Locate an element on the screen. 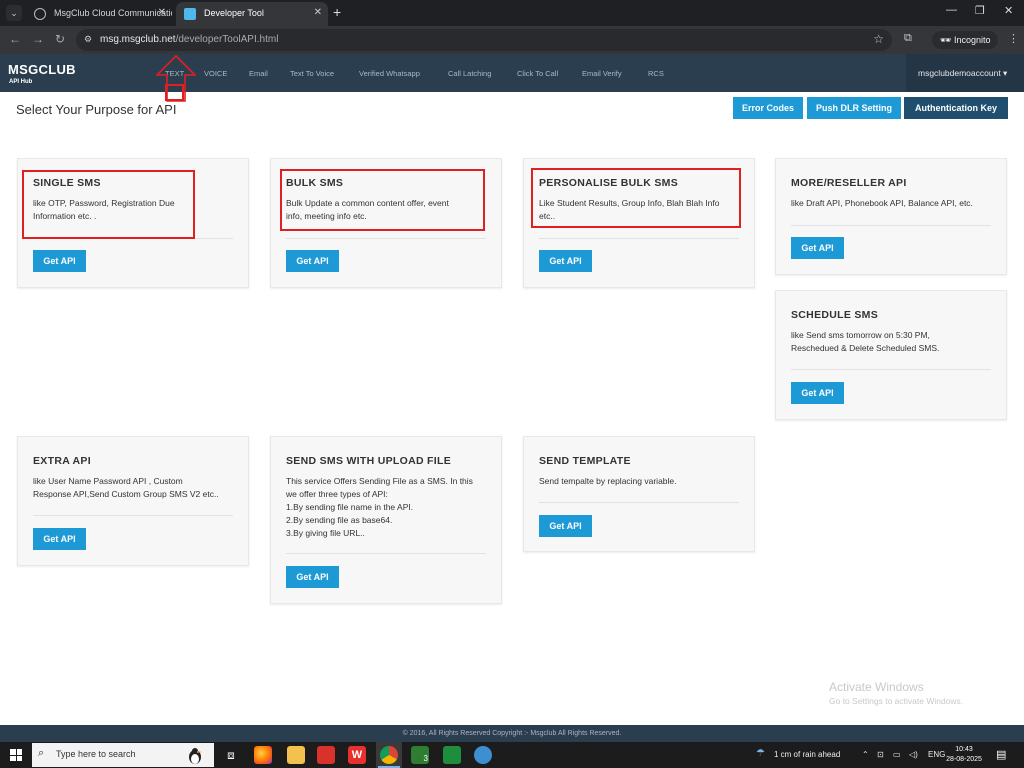 The height and width of the screenshot is (768, 1024). file-explorer-icon is located at coordinates (296, 755).